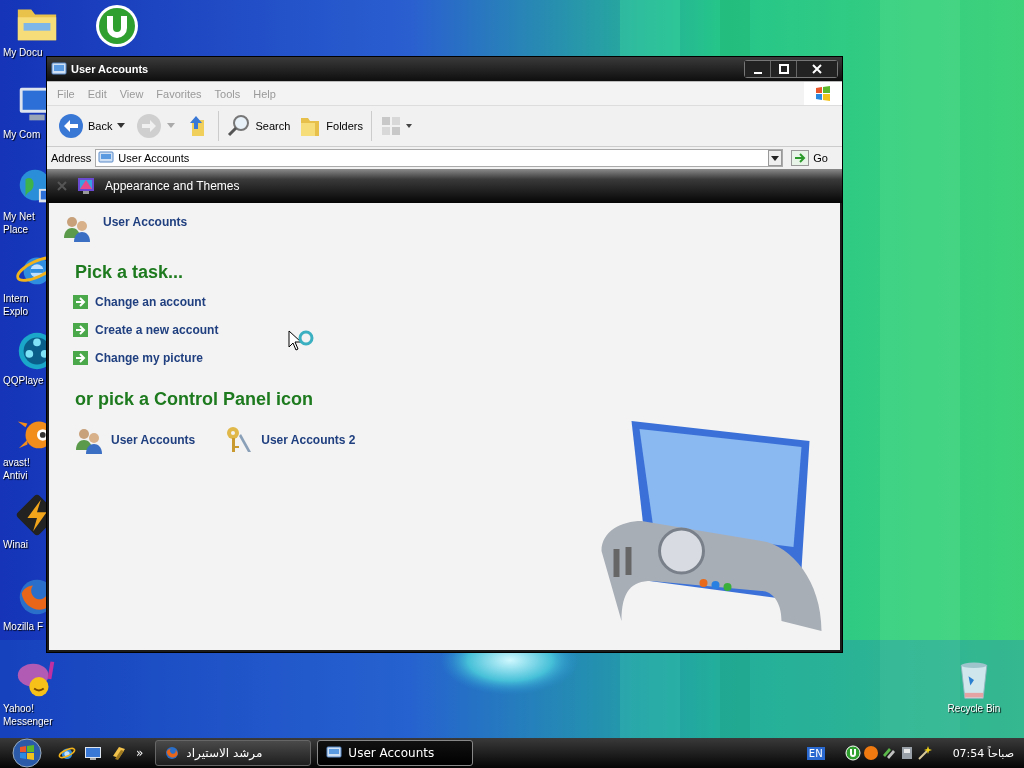  Describe the element at coordinates (145, 222) in the screenshot. I see `header-link: User Accounts` at that location.